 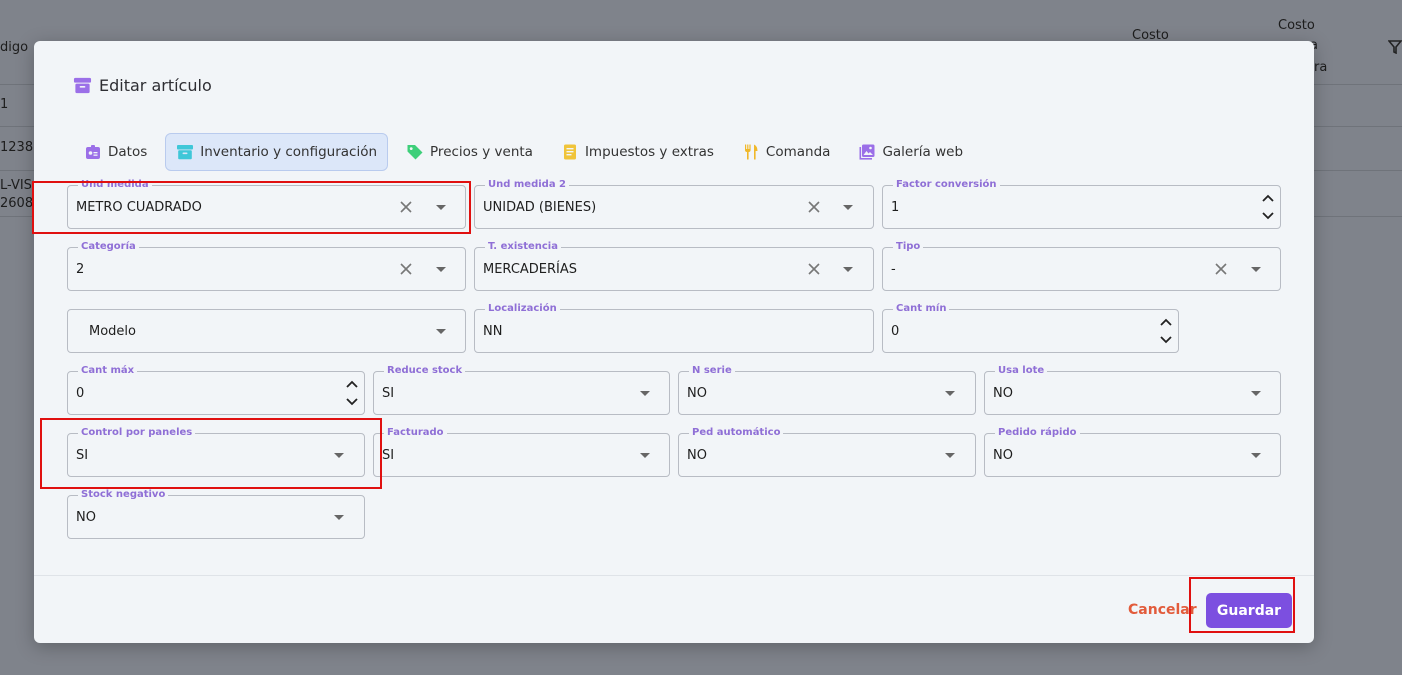 What do you see at coordinates (1030, 328) in the screenshot?
I see `cant-min-input: Cant mín 0` at bounding box center [1030, 328].